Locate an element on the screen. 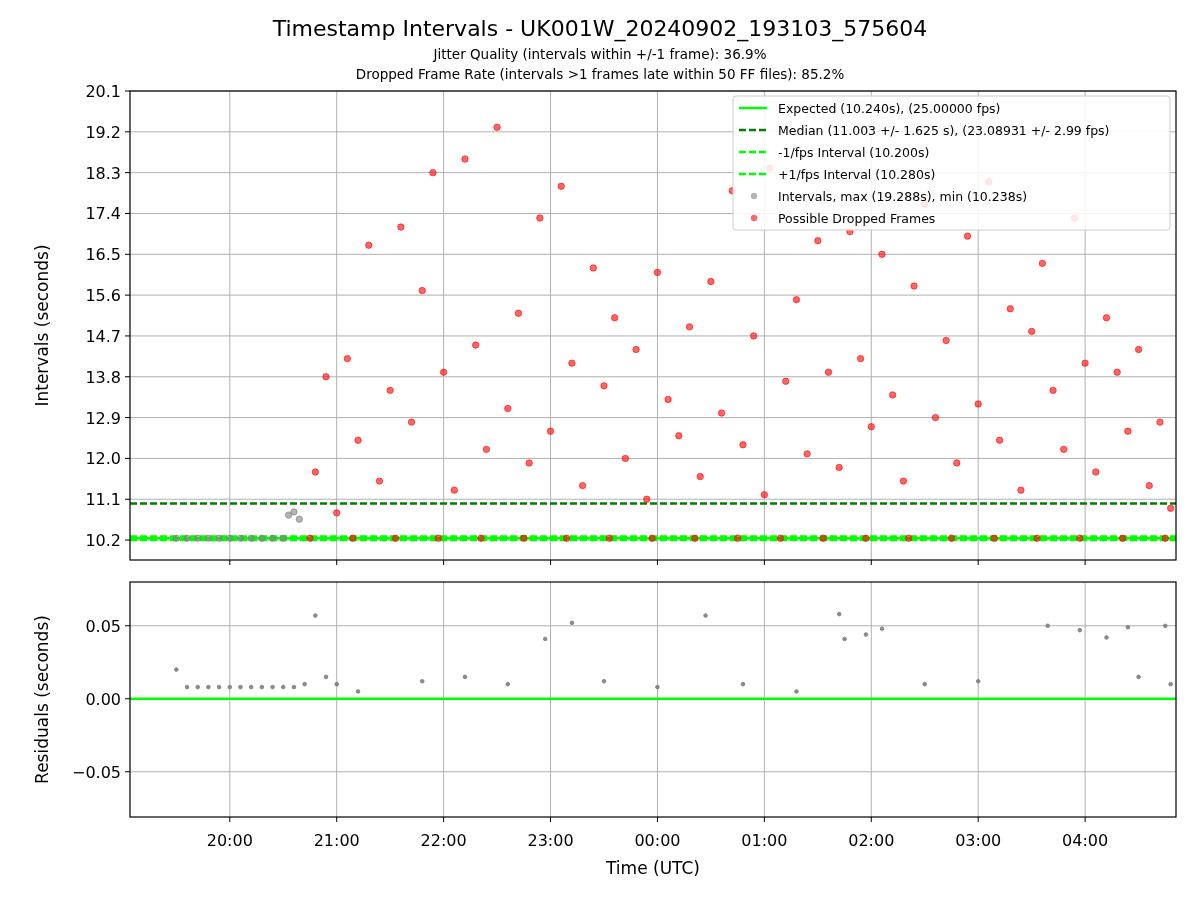 The height and width of the screenshot is (900, 1200). x-tick-label: 20:00 is located at coordinates (229, 840).